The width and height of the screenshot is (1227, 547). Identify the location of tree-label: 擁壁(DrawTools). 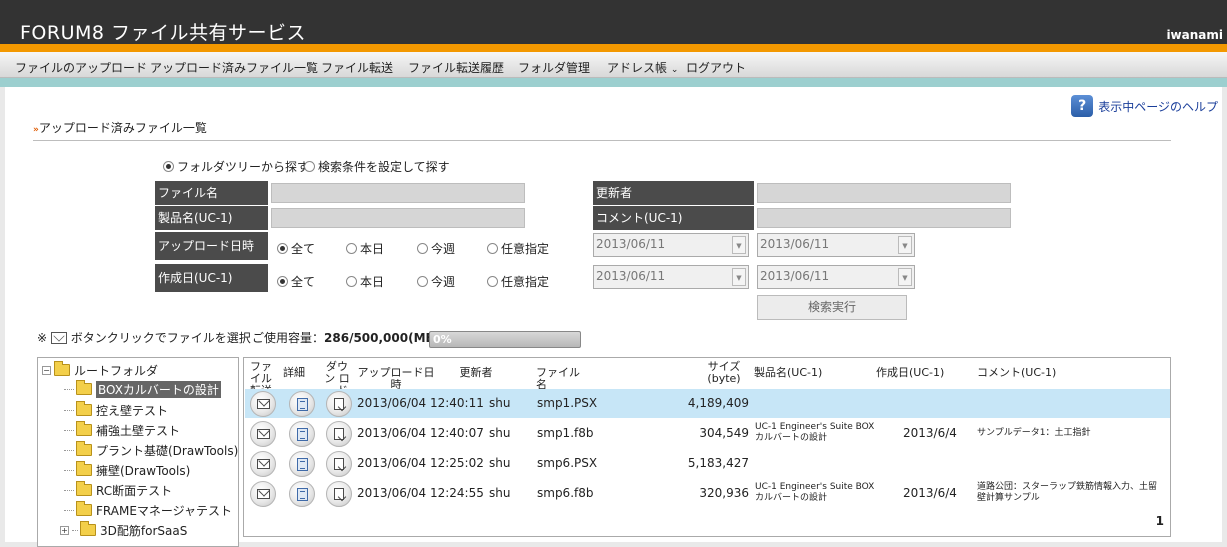
(143, 470).